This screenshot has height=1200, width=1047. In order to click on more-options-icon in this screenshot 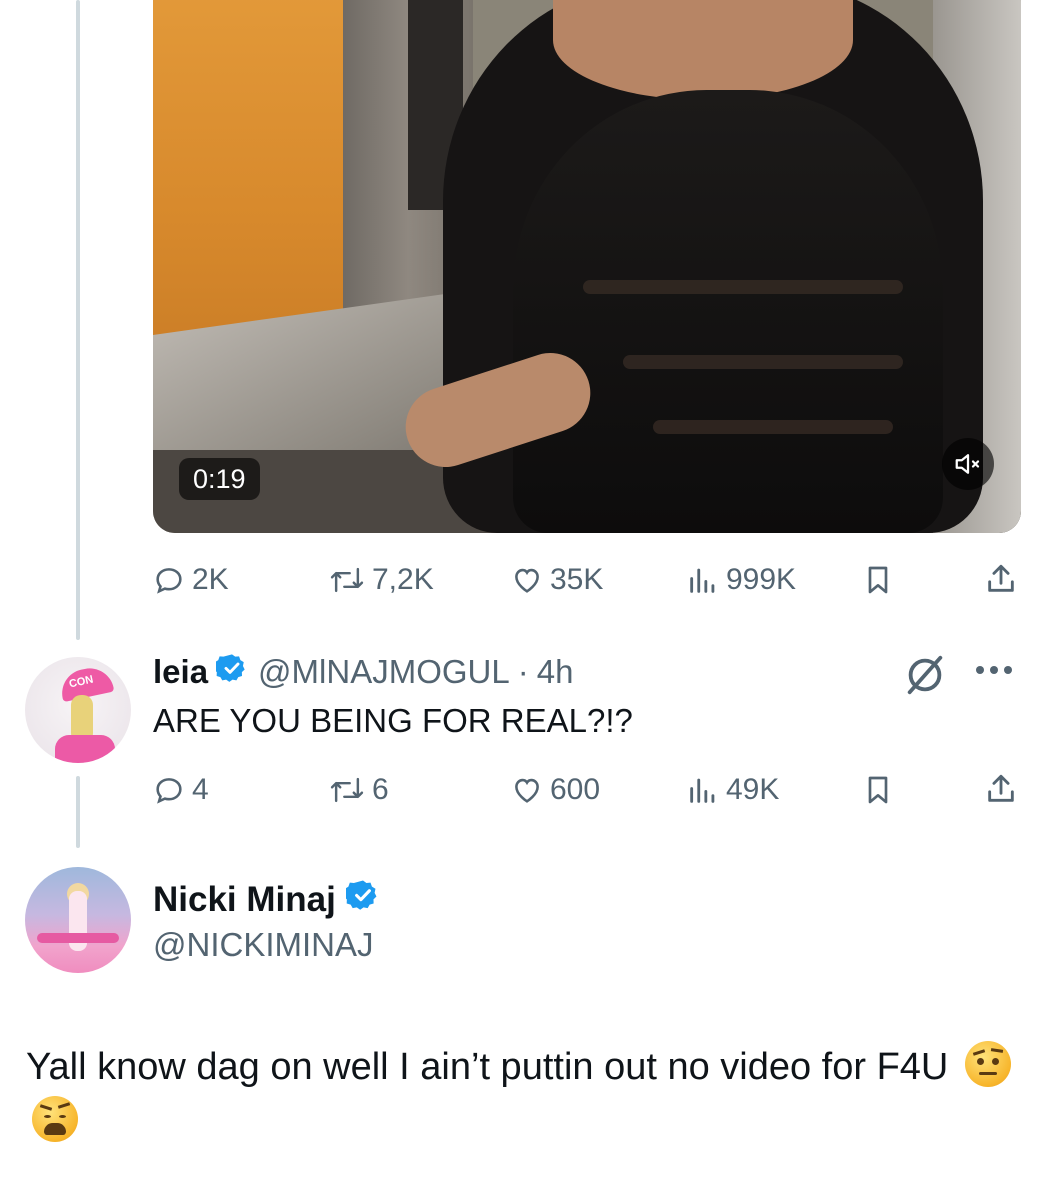, I will do `click(994, 670)`.